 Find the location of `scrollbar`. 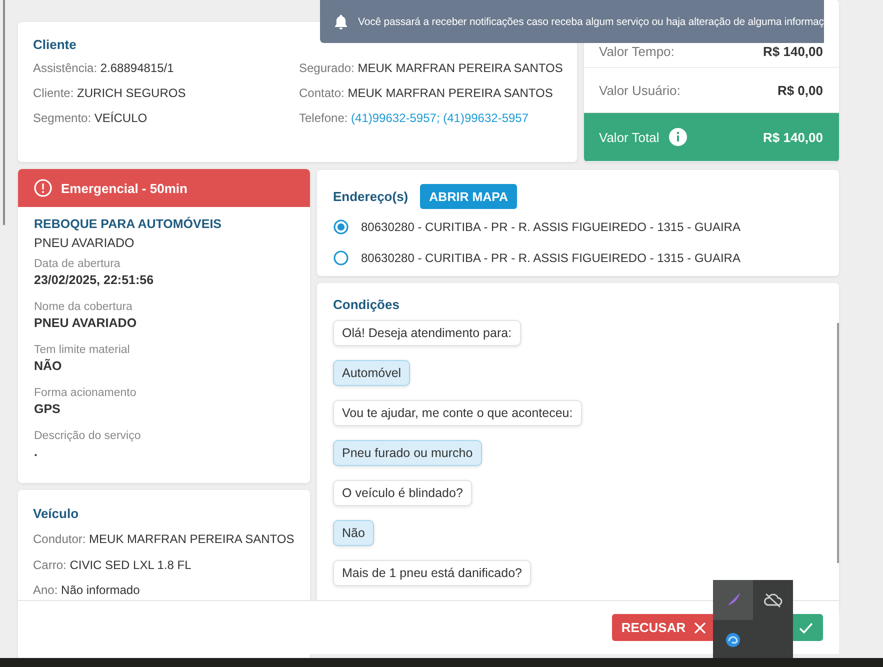

scrollbar is located at coordinates (838, 443).